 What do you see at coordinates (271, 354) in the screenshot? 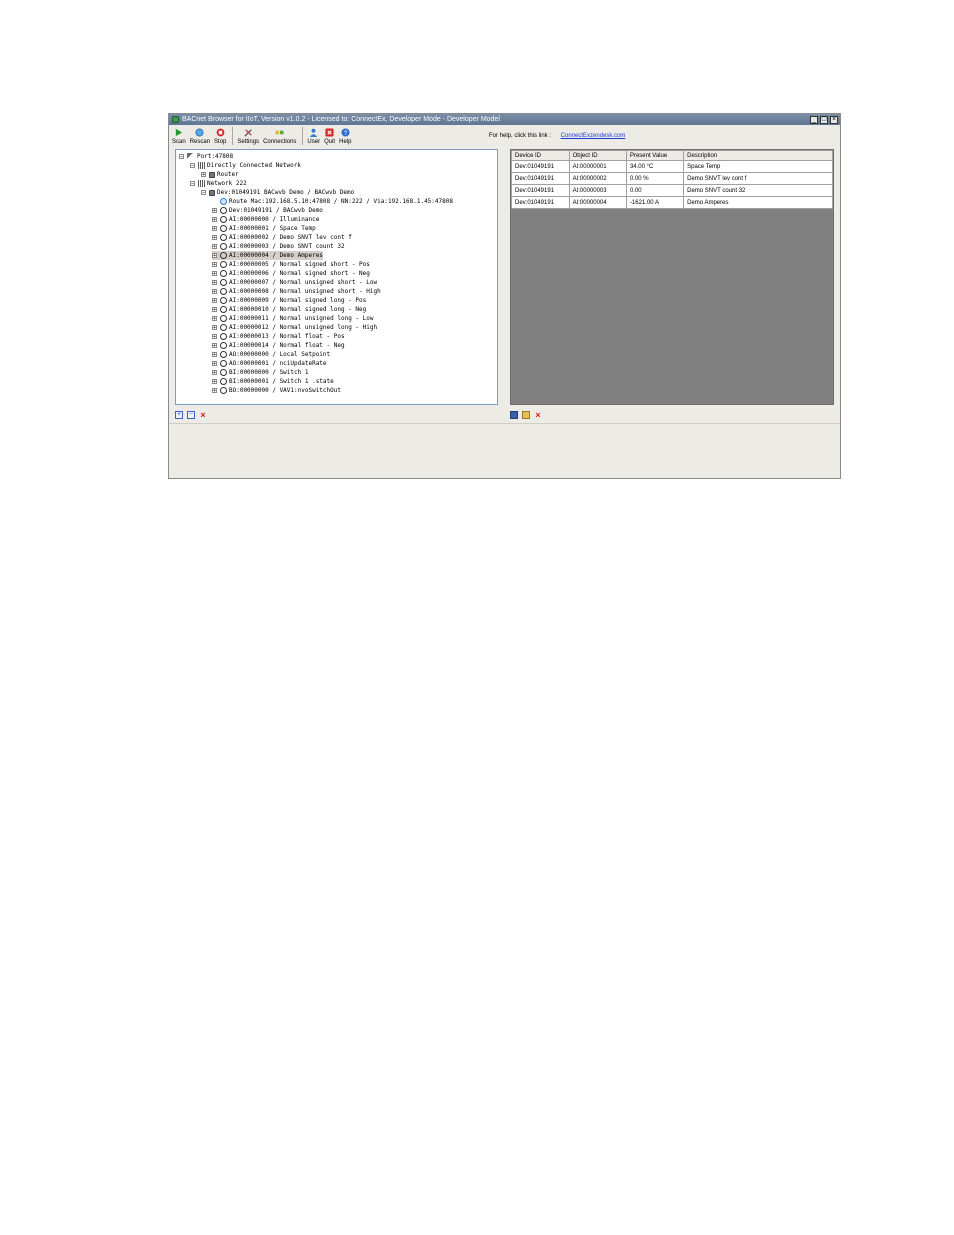
I see `tree-node: + AO:00000000 / Local Setpoint` at bounding box center [271, 354].